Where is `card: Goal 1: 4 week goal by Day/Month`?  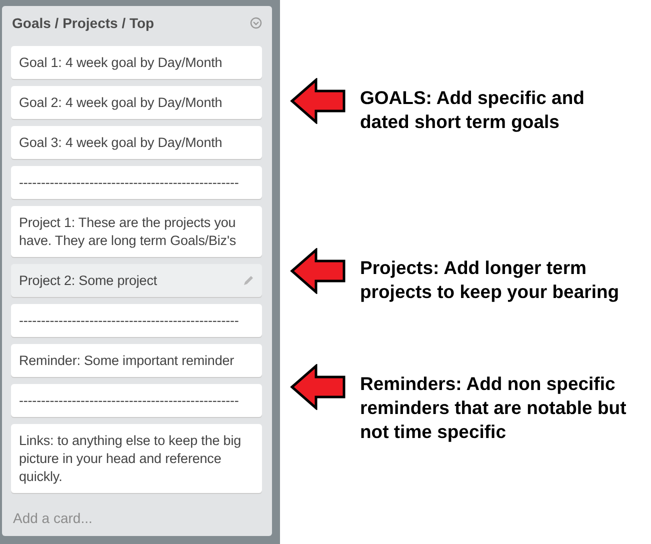 card: Goal 1: 4 week goal by Day/Month is located at coordinates (136, 62).